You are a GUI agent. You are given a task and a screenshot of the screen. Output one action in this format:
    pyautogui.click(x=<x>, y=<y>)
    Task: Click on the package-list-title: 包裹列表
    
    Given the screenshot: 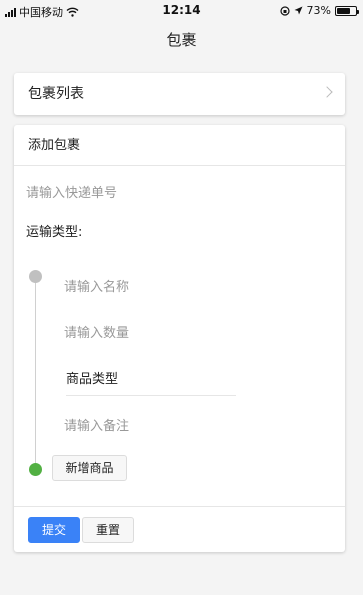 What is the action you would take?
    pyautogui.click(x=56, y=94)
    